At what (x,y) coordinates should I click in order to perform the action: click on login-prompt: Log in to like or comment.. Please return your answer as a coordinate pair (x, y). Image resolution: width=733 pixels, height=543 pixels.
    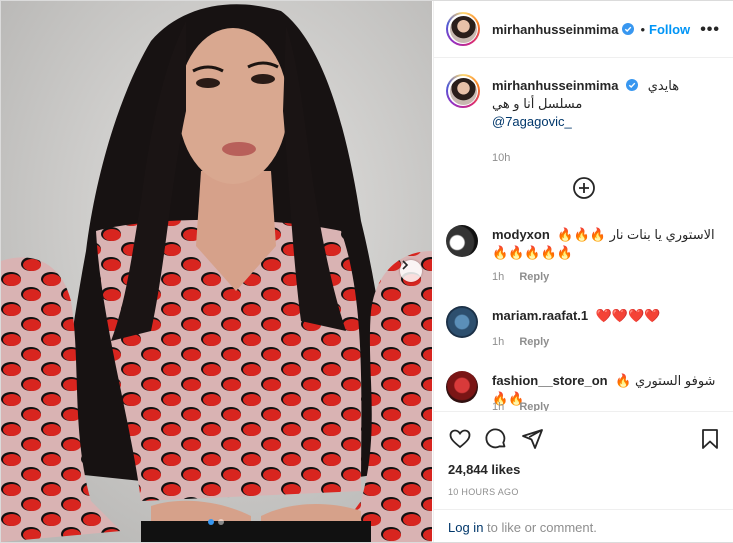
    Looking at the image, I should click on (583, 525).